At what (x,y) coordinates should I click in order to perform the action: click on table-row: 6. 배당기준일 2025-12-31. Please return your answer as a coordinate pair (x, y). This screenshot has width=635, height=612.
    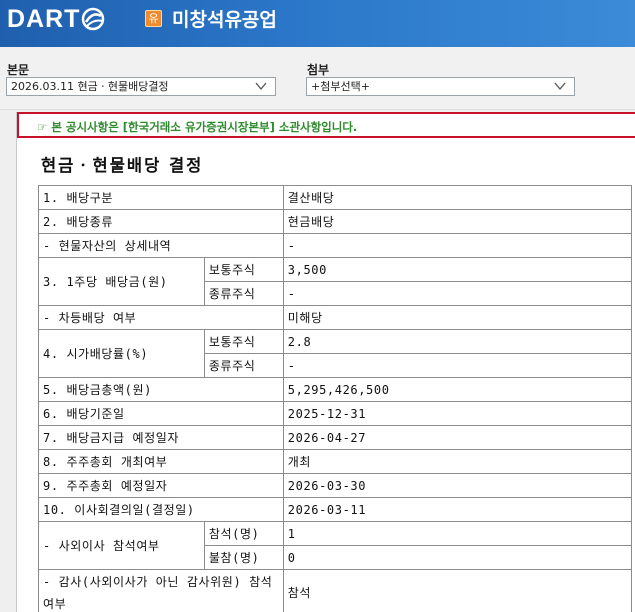
    Looking at the image, I should click on (335, 413).